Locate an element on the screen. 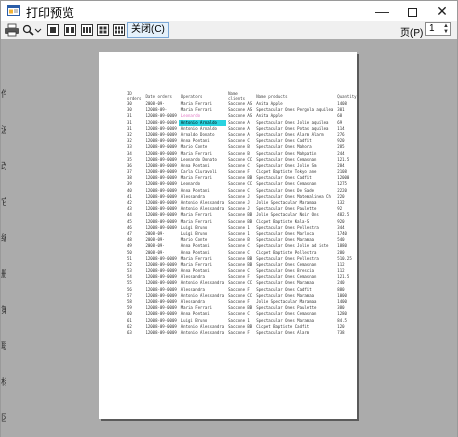 The width and height of the screenshot is (458, 437). maximize-icon is located at coordinates (412, 12).